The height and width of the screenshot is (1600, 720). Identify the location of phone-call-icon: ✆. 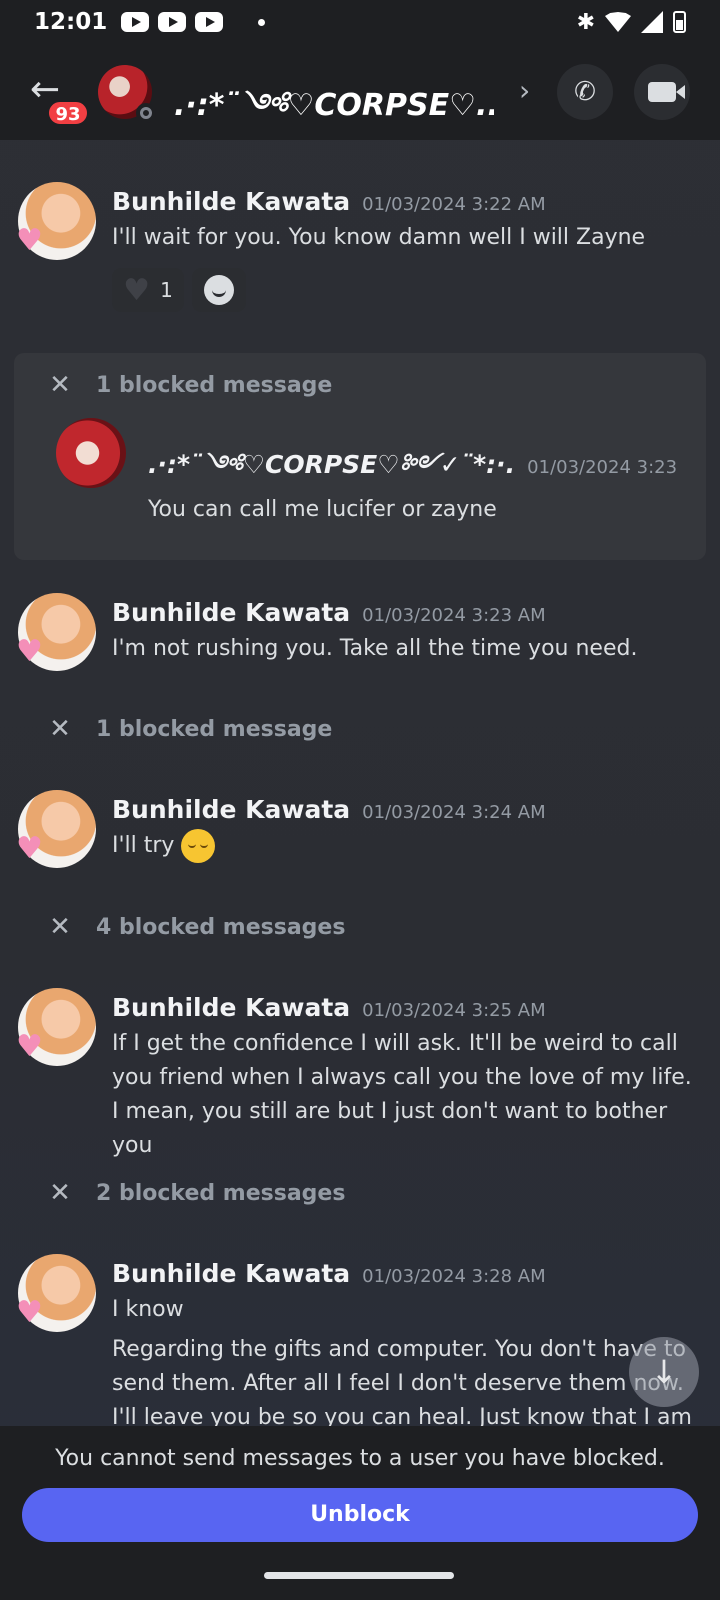
(585, 92).